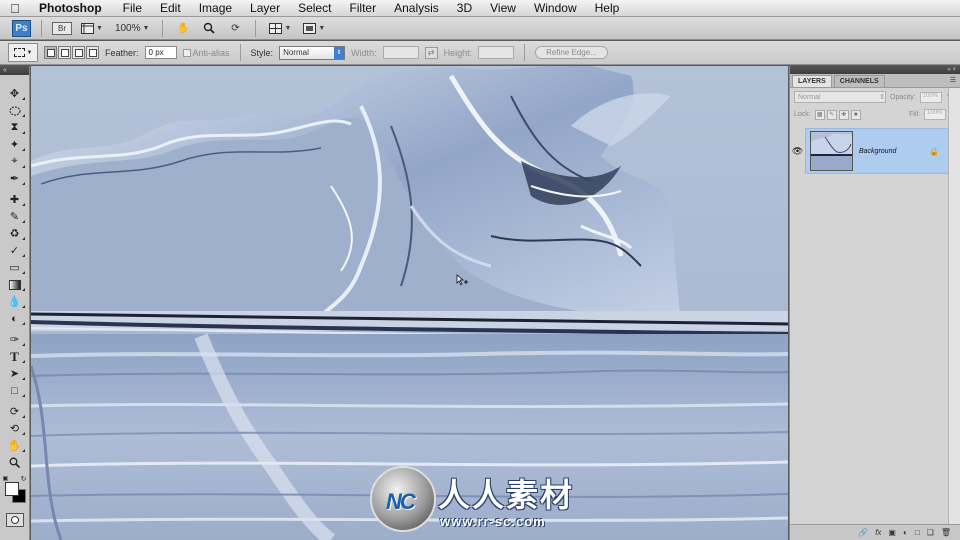  Describe the element at coordinates (15, 301) in the screenshot. I see `blur-tool: 💧` at that location.